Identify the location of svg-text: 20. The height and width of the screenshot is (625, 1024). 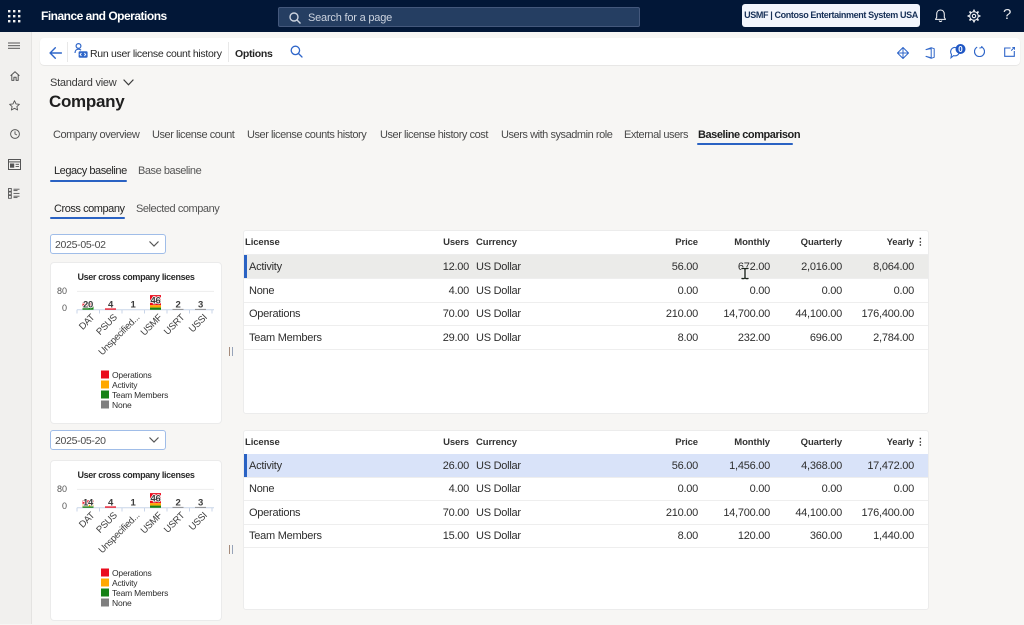
(88, 305).